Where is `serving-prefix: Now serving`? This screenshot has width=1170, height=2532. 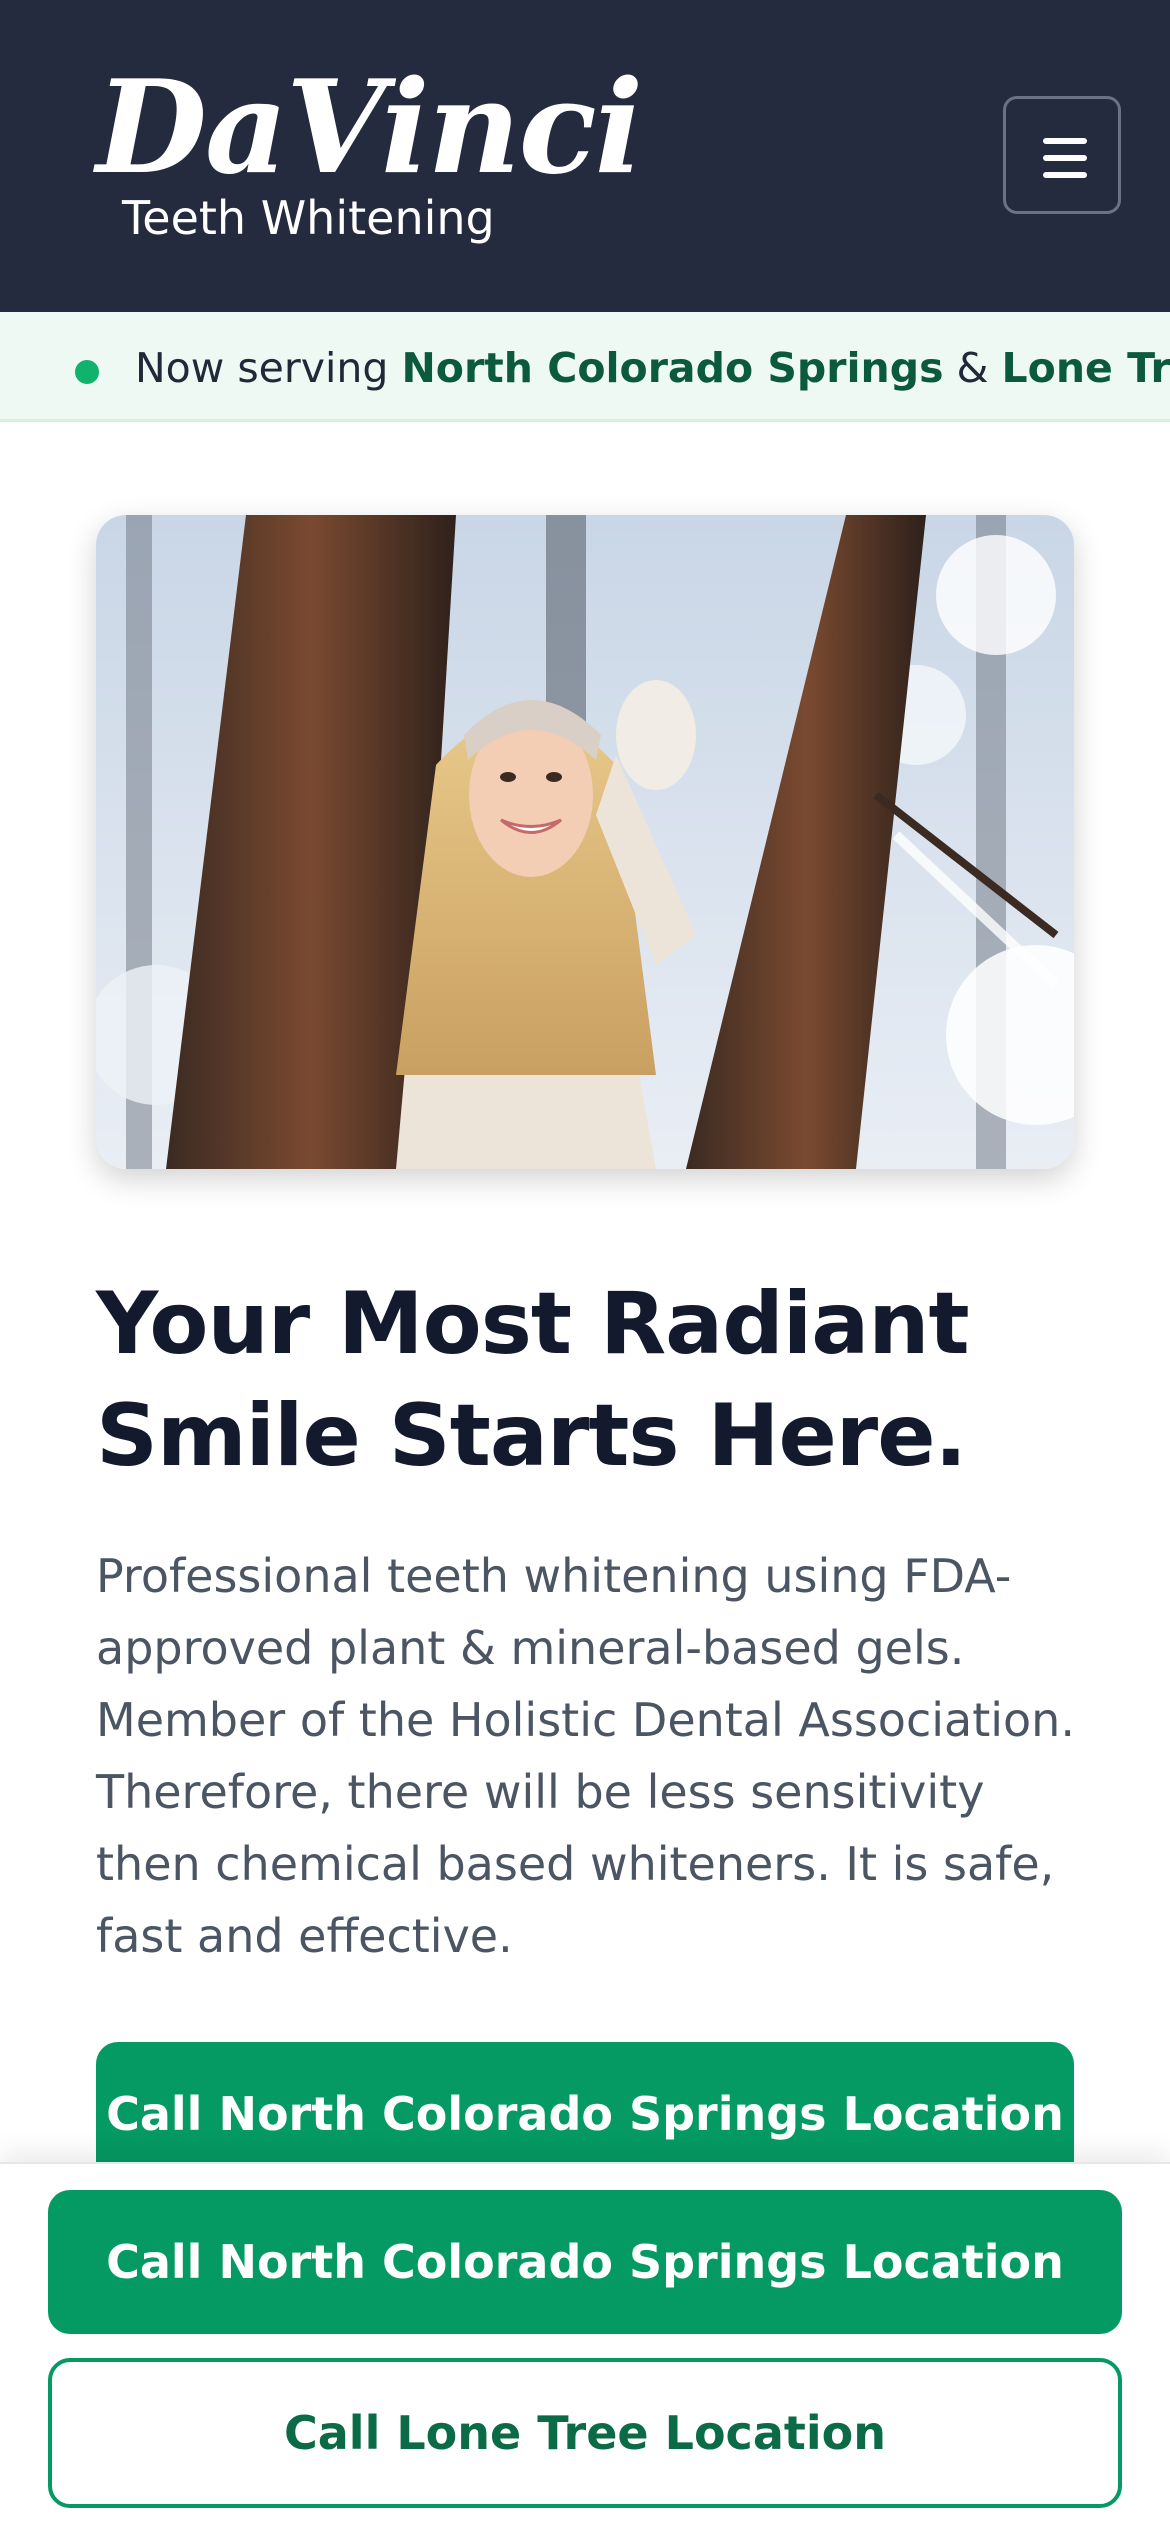
serving-prefix: Now serving is located at coordinates (268, 368).